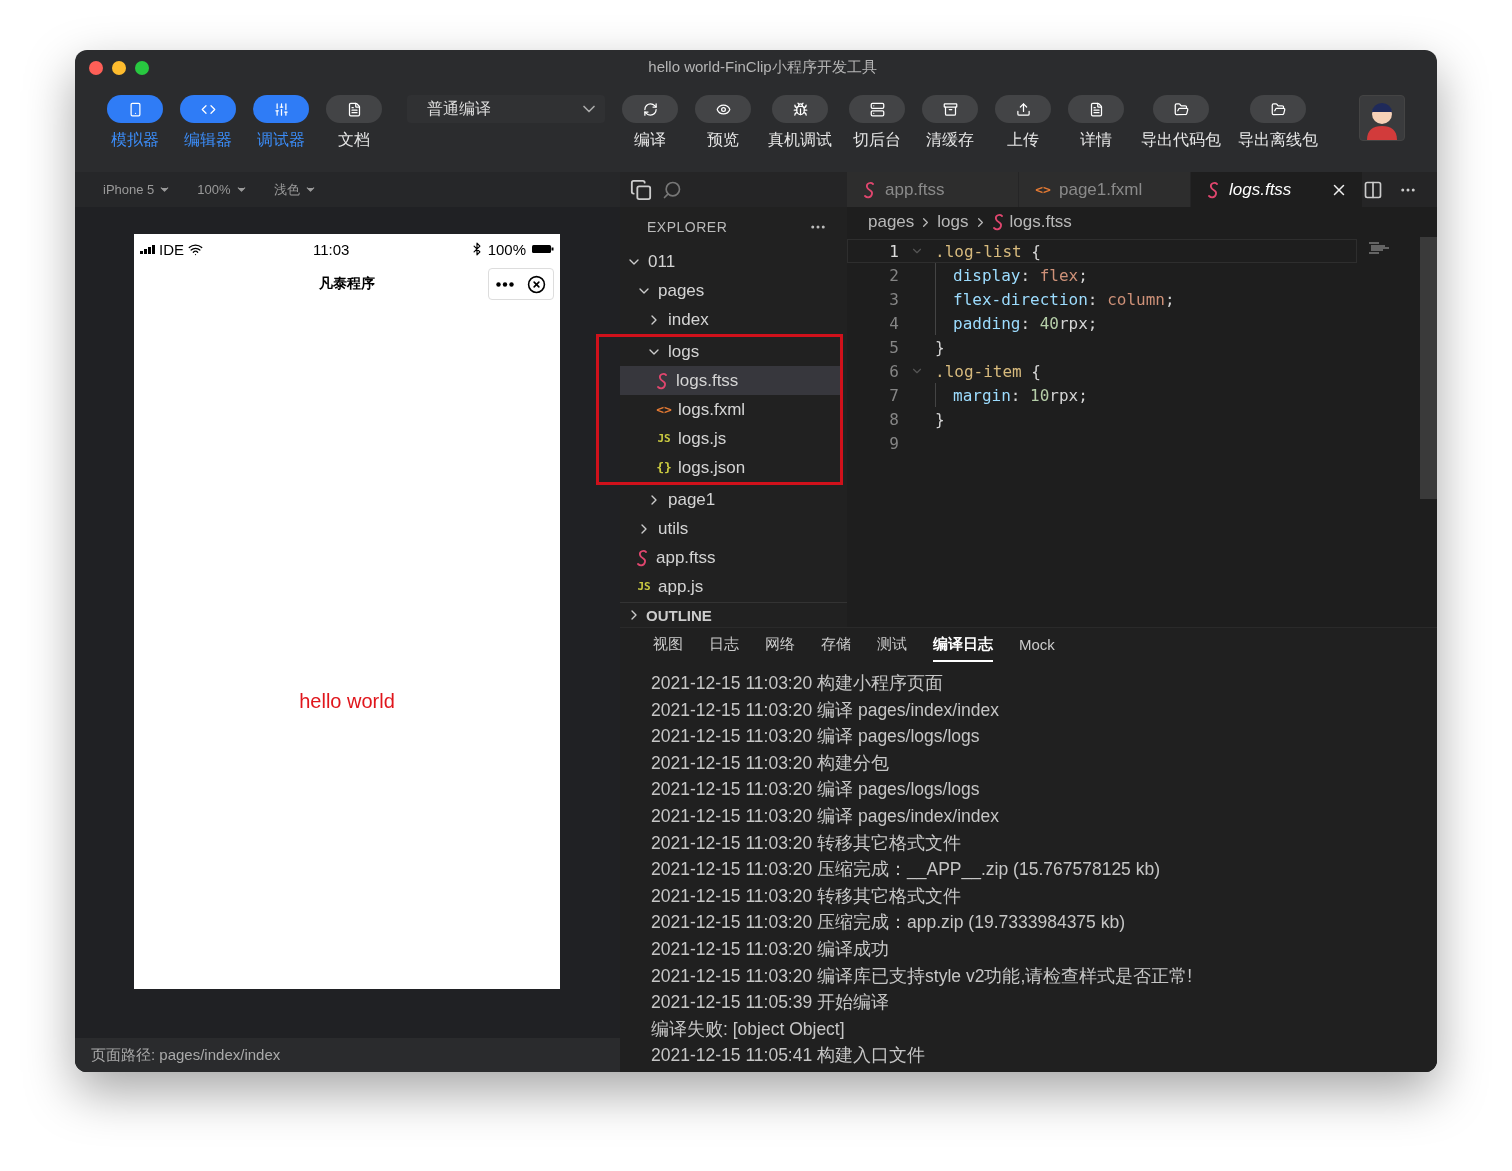  What do you see at coordinates (281, 140) in the screenshot?
I see `toolbar-label: 调试器` at bounding box center [281, 140].